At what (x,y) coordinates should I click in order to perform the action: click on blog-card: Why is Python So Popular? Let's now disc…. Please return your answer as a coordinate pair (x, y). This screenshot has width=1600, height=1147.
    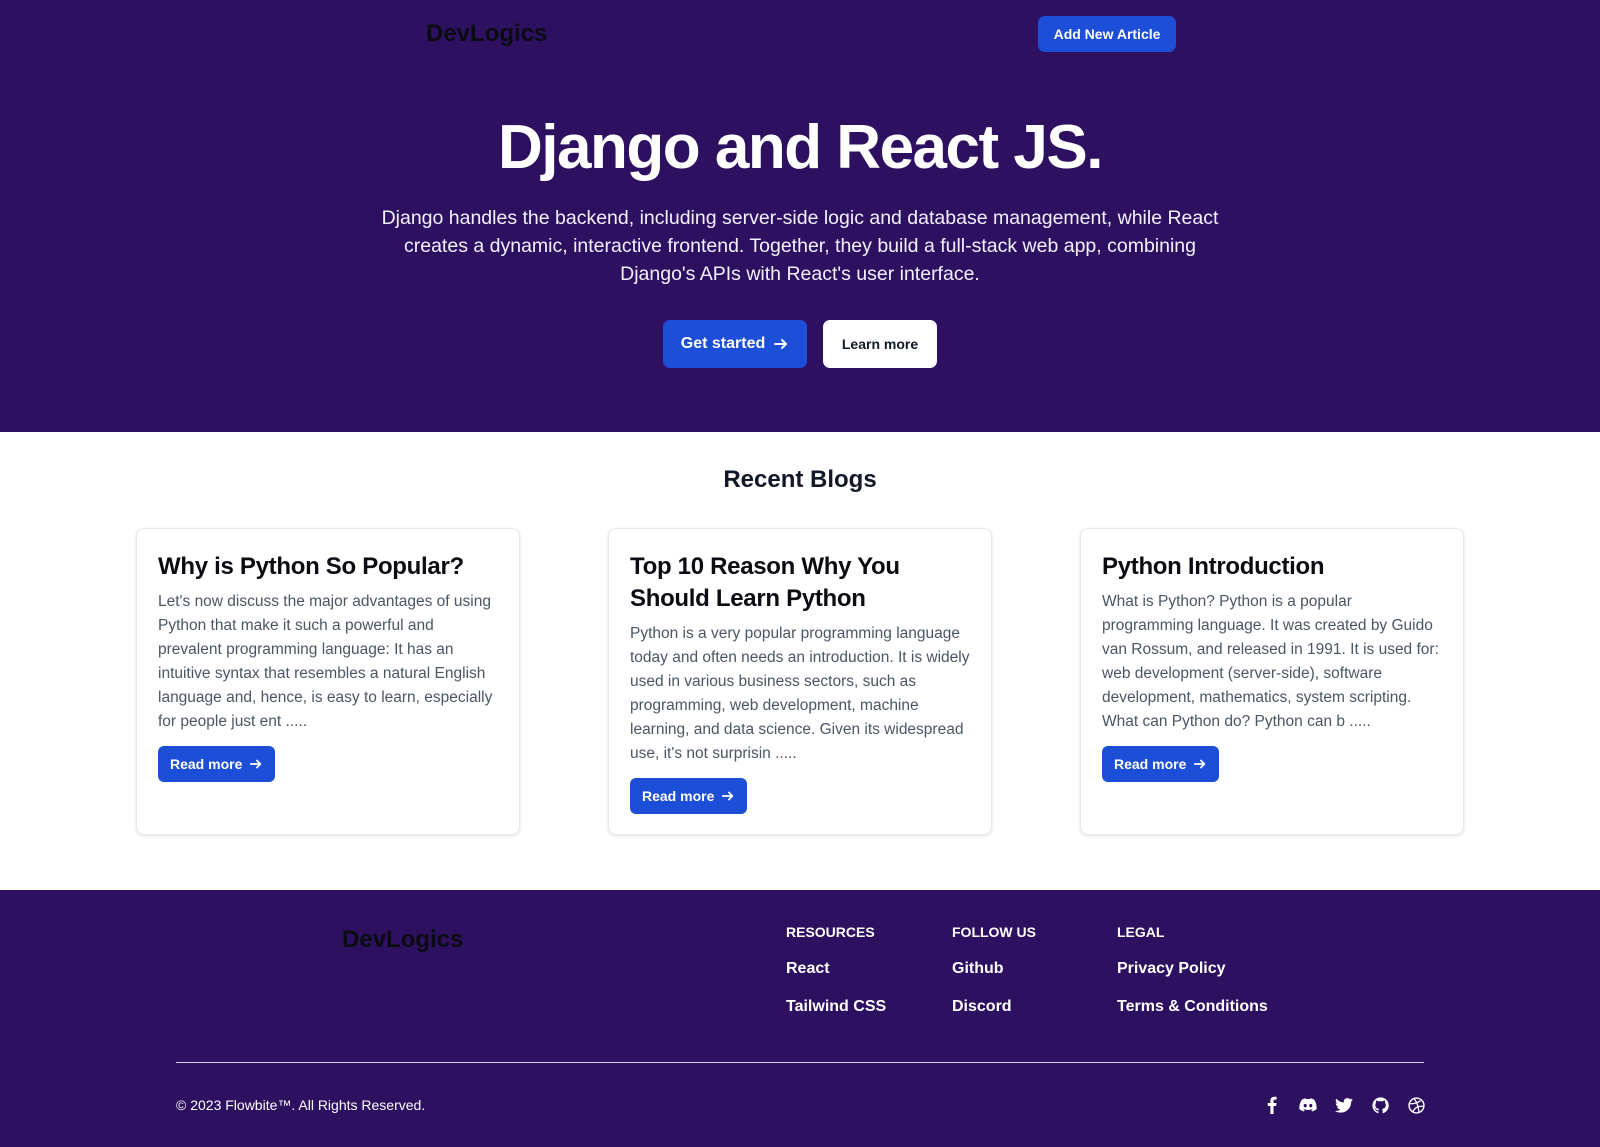
    Looking at the image, I should click on (328, 681).